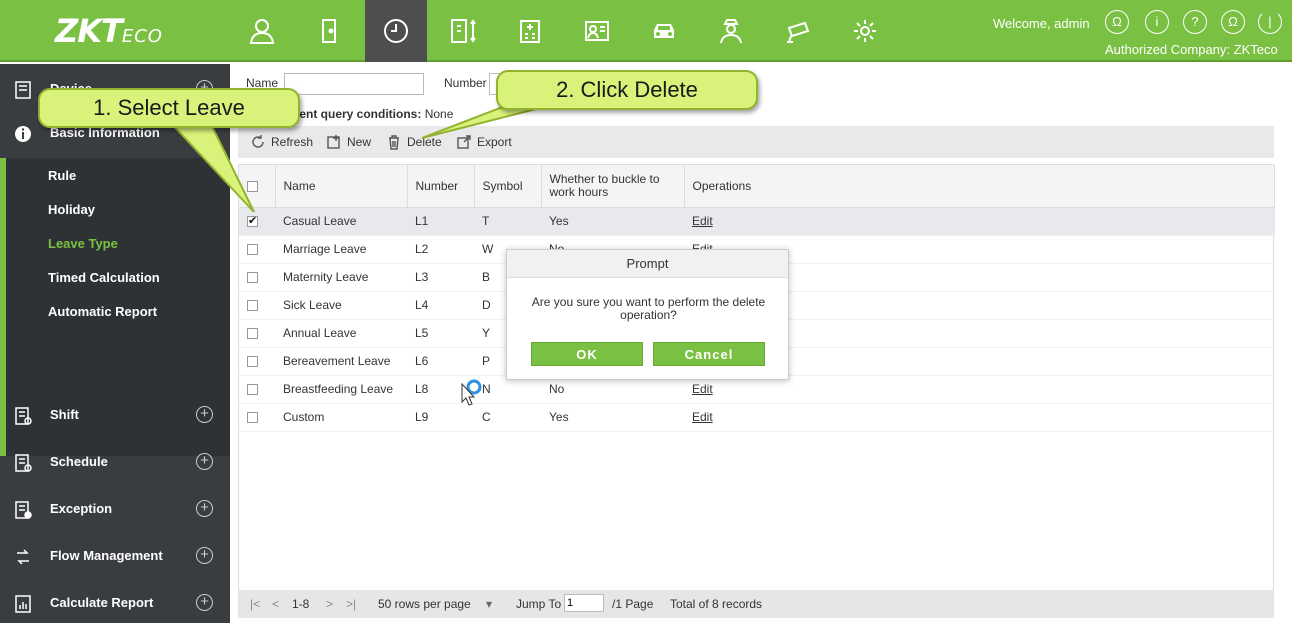 The height and width of the screenshot is (623, 1292). Describe the element at coordinates (613, 186) in the screenshot. I see `column-header-buckle: Whether to buckle to work hours` at that location.